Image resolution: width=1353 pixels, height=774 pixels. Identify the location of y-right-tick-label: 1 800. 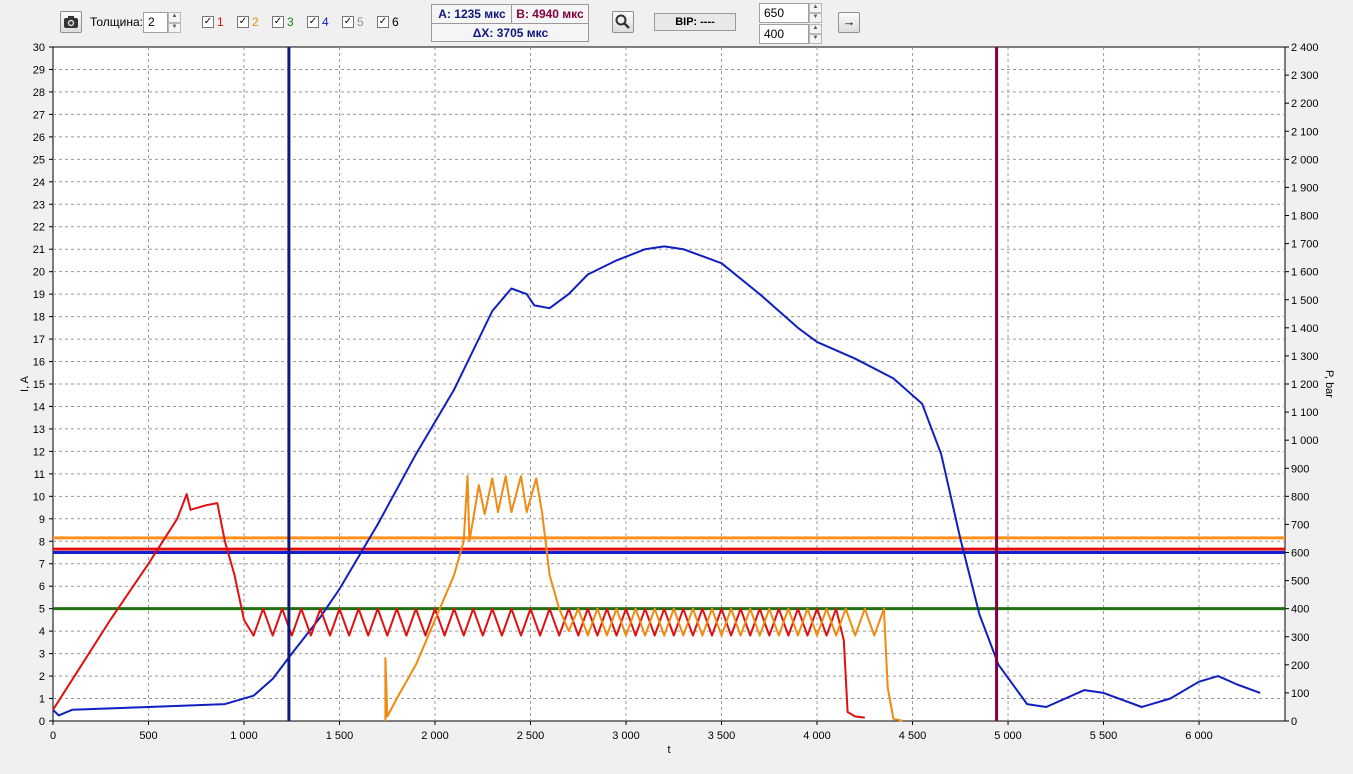
(1305, 217).